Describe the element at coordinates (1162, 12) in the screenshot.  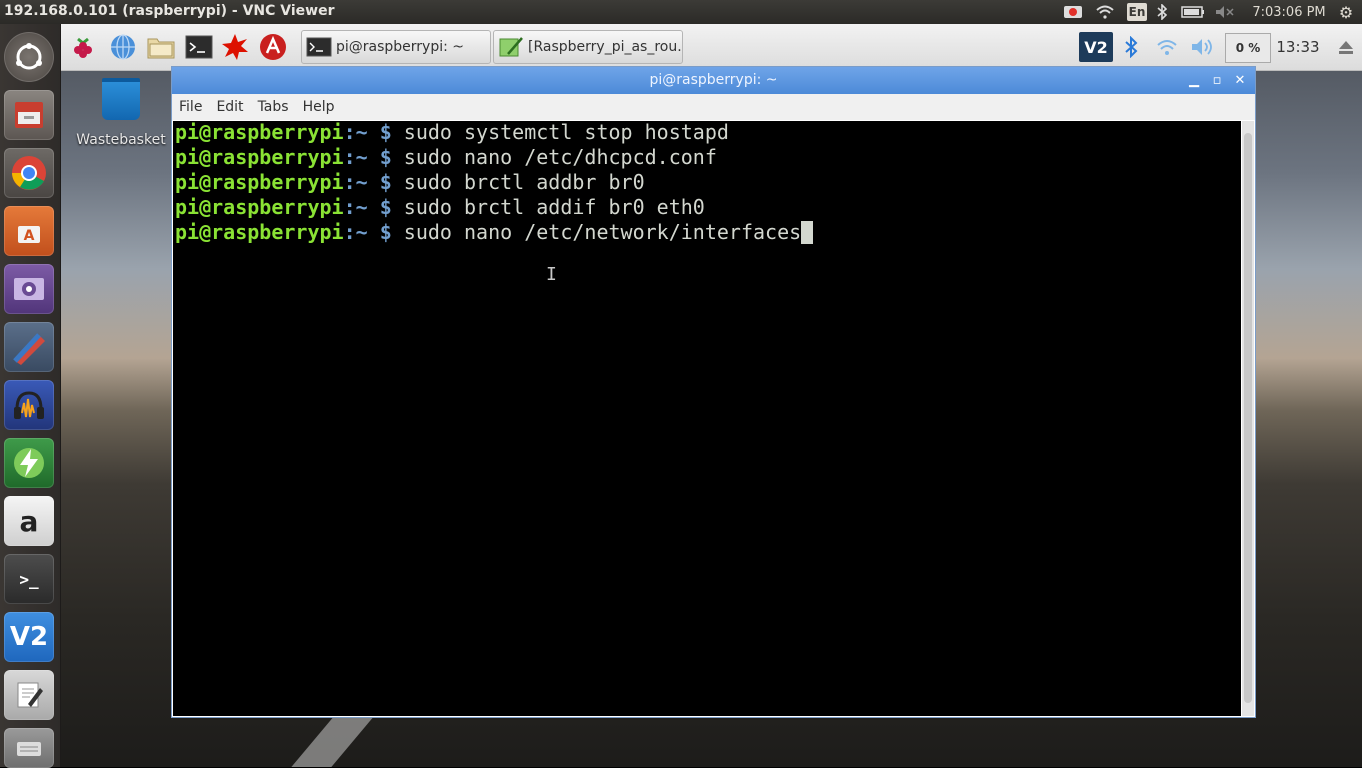
I see `bluetooth-icon` at that location.